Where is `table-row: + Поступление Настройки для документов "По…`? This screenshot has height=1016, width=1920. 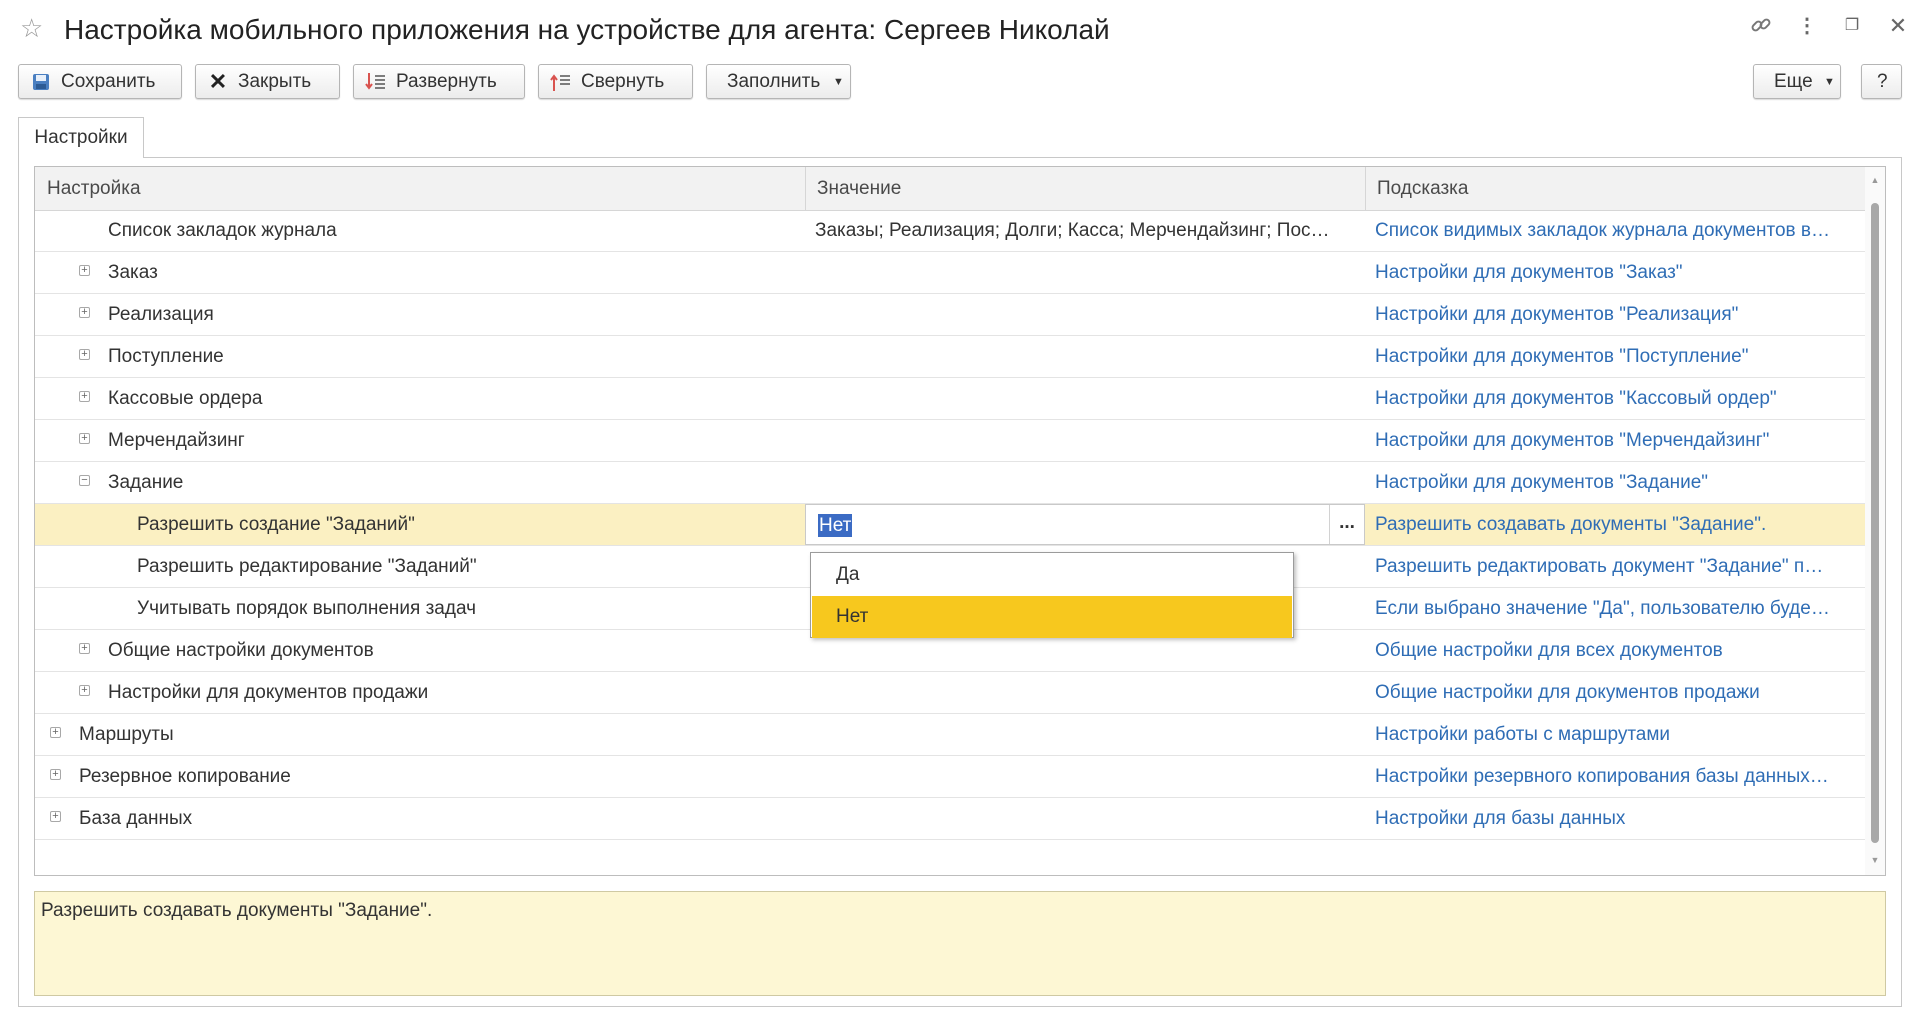
table-row: + Поступление Настройки для документов "По… is located at coordinates (950, 357).